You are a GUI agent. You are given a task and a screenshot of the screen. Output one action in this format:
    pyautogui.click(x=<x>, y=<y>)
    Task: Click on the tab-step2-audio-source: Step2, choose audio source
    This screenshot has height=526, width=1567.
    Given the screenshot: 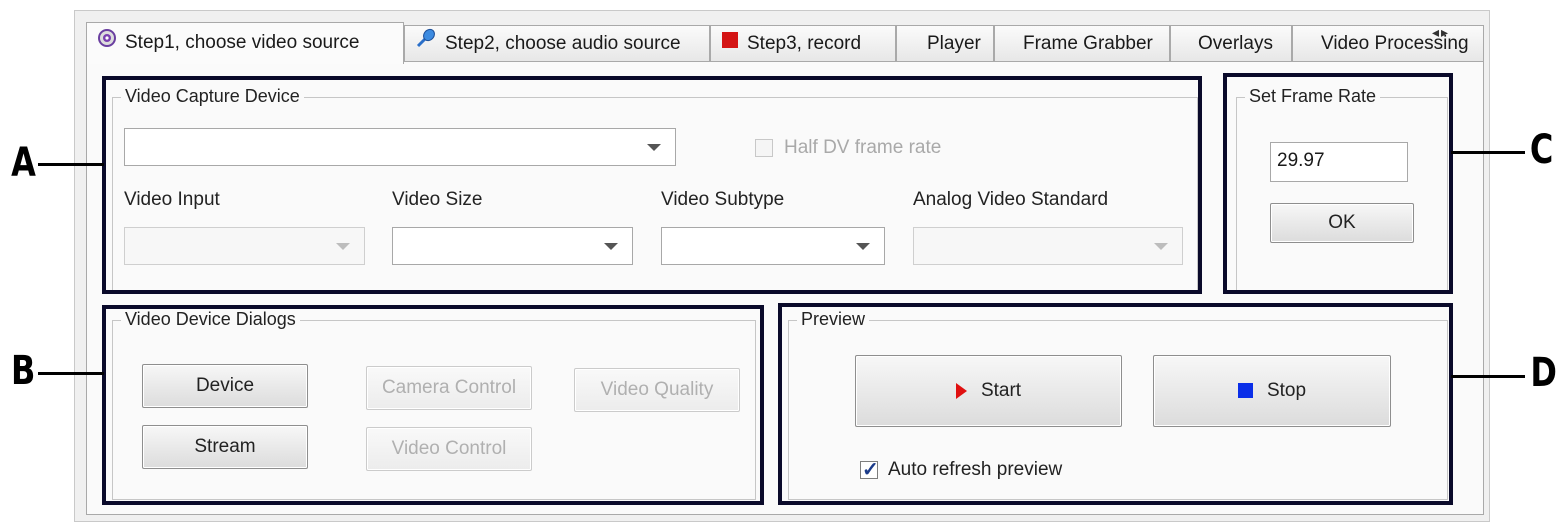 What is the action you would take?
    pyautogui.click(x=557, y=43)
    